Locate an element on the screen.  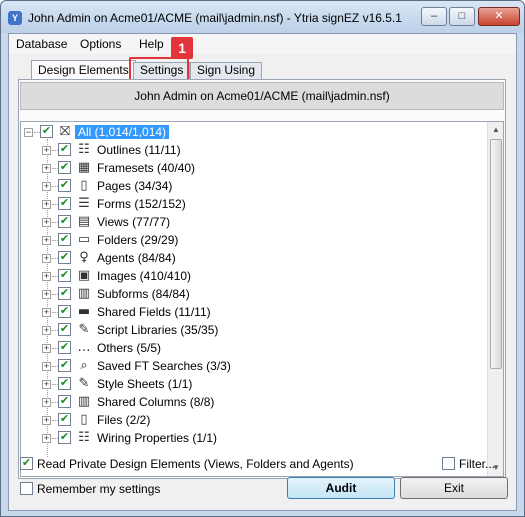
tree-item-row: + ✔ ▭ Folders (29/29) is located at coordinates (256, 240).